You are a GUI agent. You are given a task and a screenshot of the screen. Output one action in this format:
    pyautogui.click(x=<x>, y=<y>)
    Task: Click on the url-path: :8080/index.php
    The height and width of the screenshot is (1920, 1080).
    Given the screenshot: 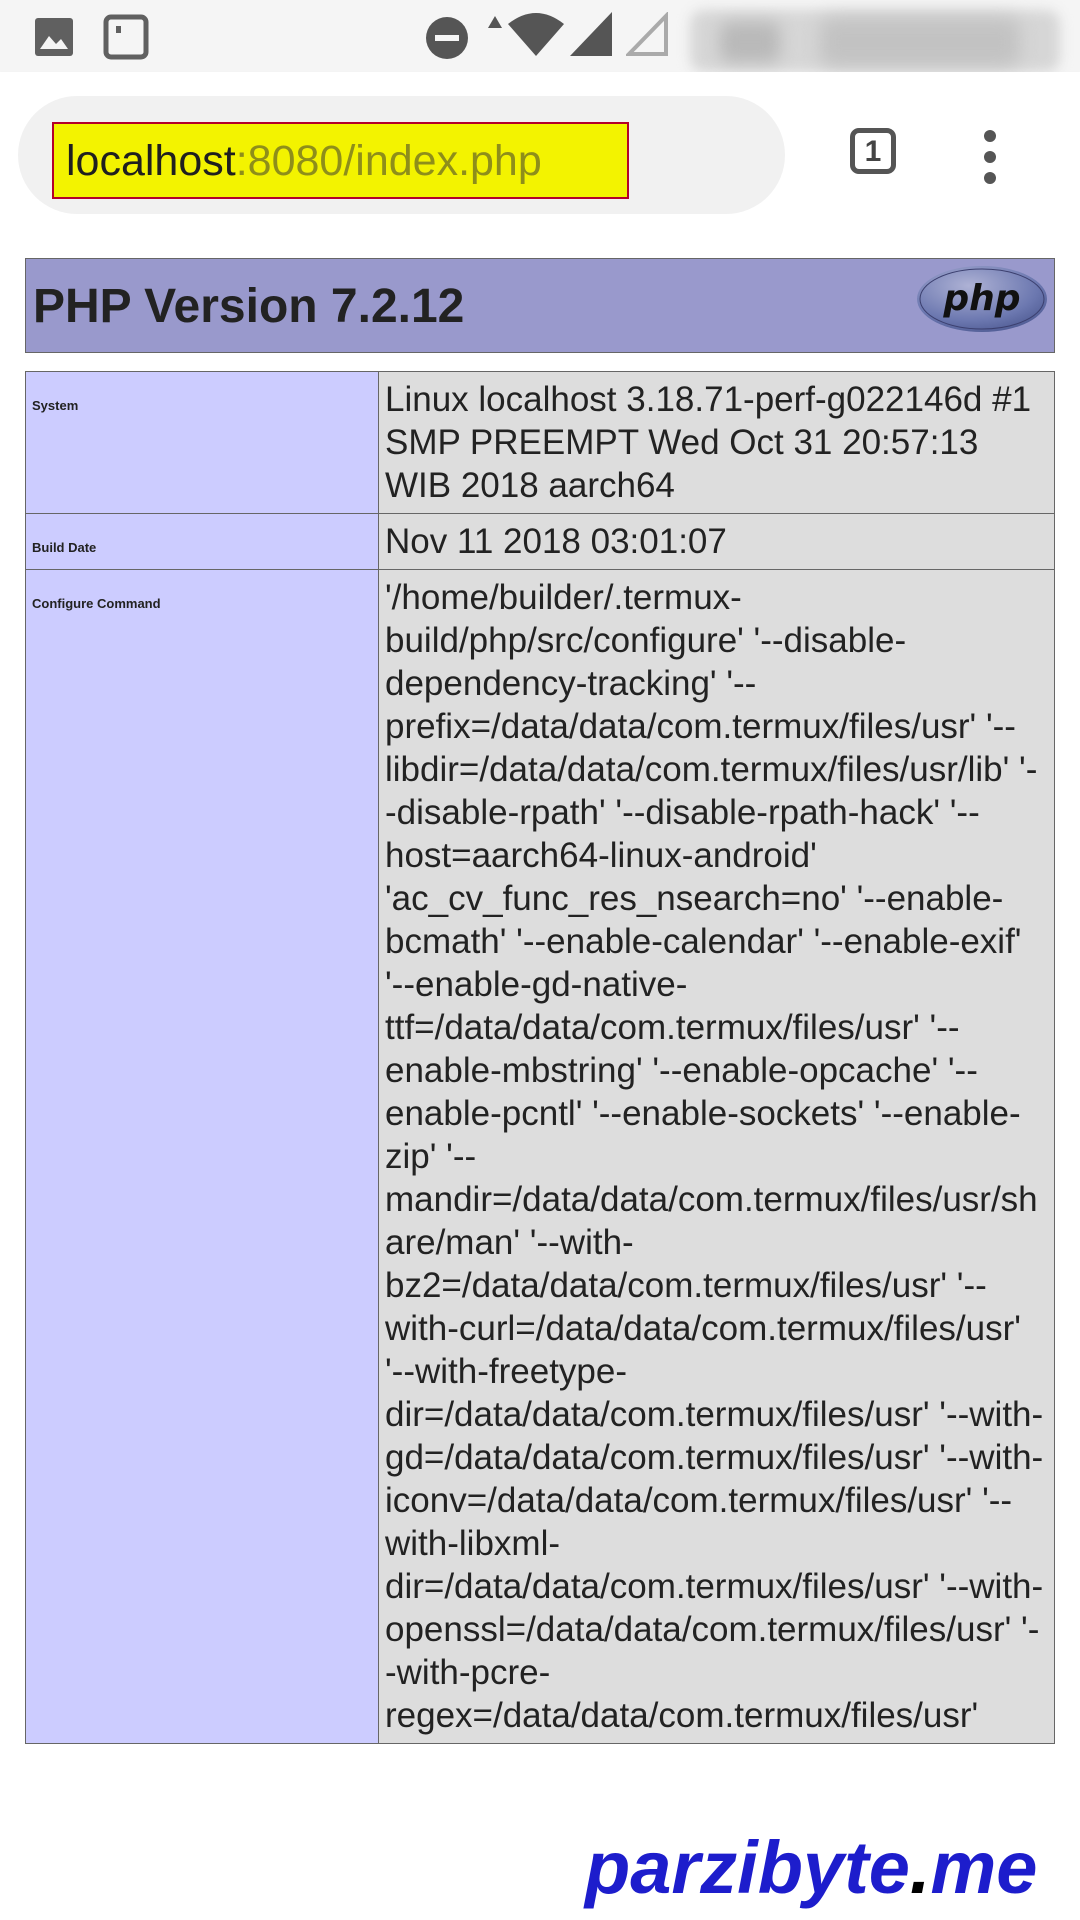 What is the action you would take?
    pyautogui.click(x=388, y=161)
    